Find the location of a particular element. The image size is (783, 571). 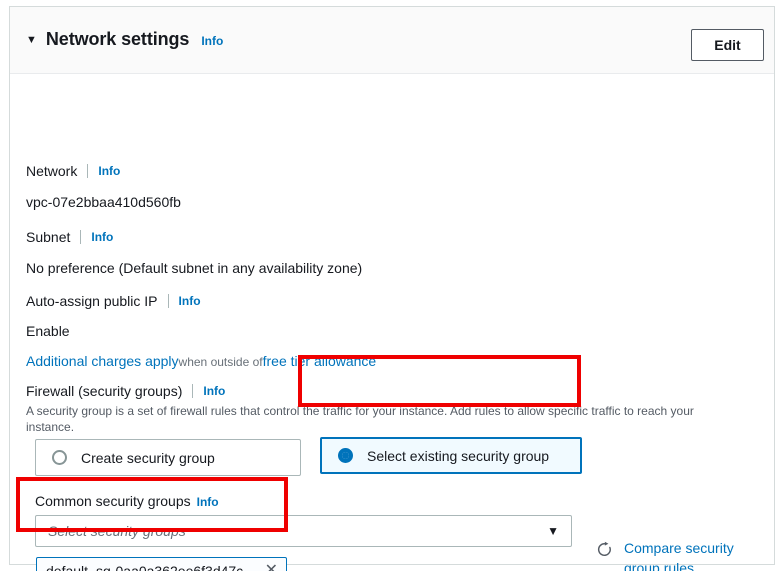

caret-down-icon: ▼ is located at coordinates (31, 40).